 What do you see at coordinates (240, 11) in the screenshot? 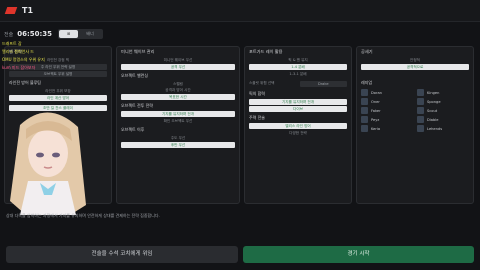
I see `top-bar: T1` at bounding box center [240, 11].